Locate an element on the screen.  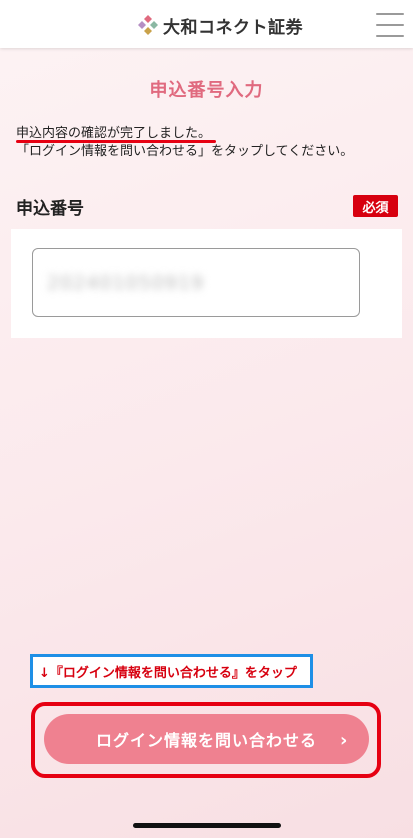
instruction-hint: ↓『ログイン情報を問い合わせる』をタップ is located at coordinates (171, 671).